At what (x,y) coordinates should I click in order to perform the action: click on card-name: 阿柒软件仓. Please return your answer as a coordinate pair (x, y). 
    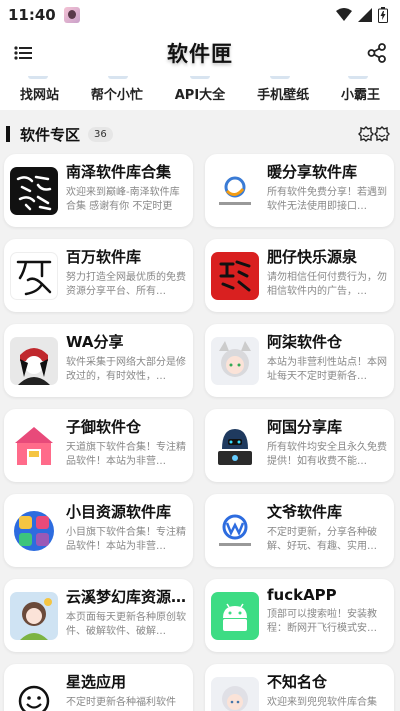
    Looking at the image, I should click on (305, 342).